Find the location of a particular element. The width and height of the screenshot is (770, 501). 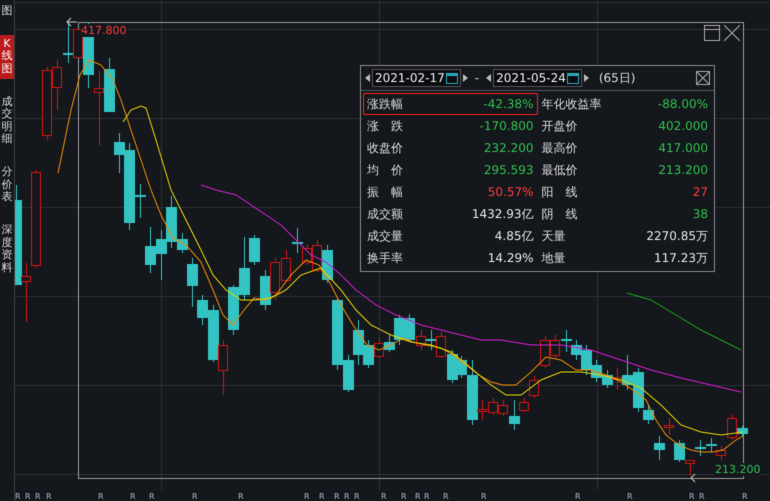

stat-label: 涨 跌 is located at coordinates (385, 126).